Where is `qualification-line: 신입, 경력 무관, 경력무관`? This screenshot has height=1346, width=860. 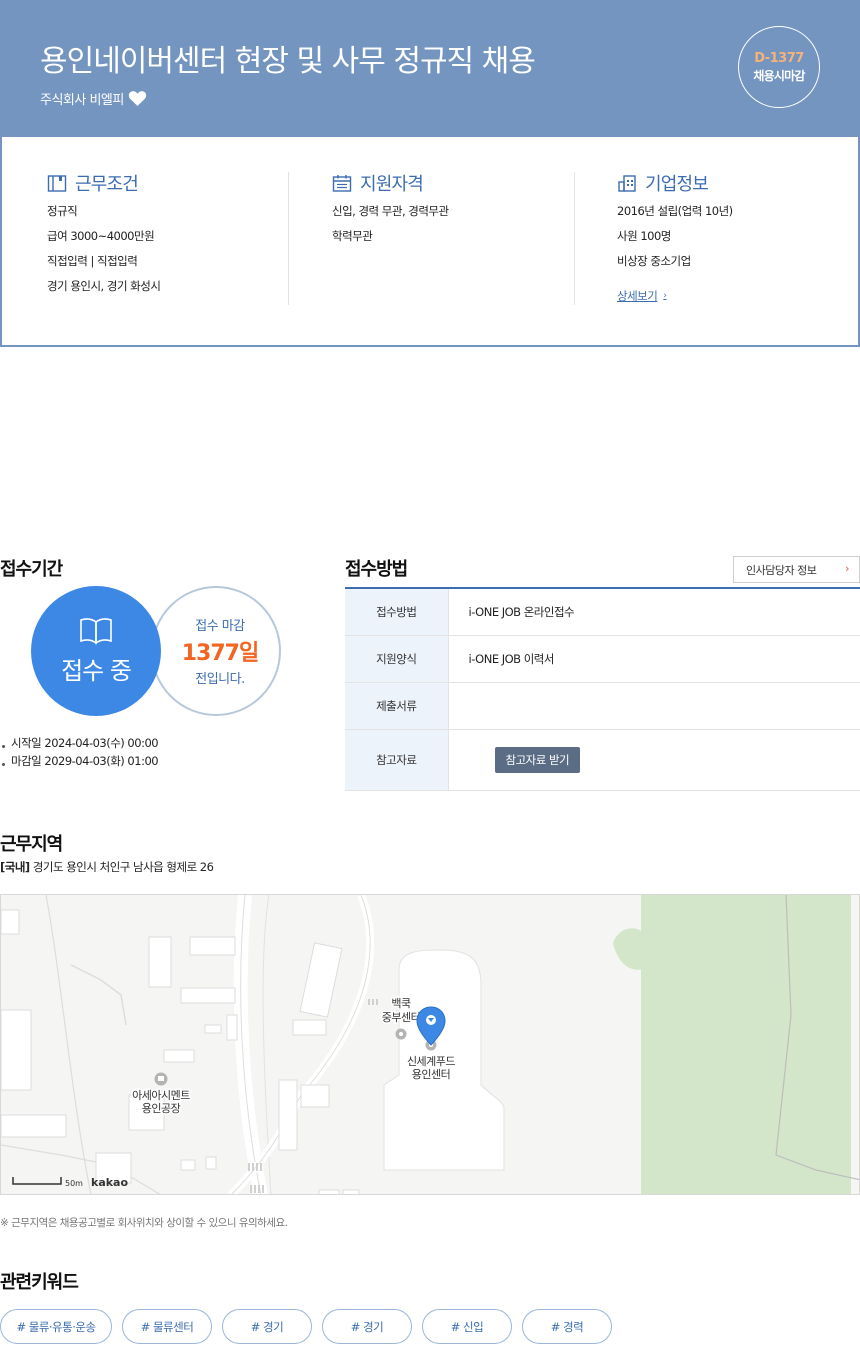 qualification-line: 신입, 경력 무관, 경력무관 is located at coordinates (390, 211).